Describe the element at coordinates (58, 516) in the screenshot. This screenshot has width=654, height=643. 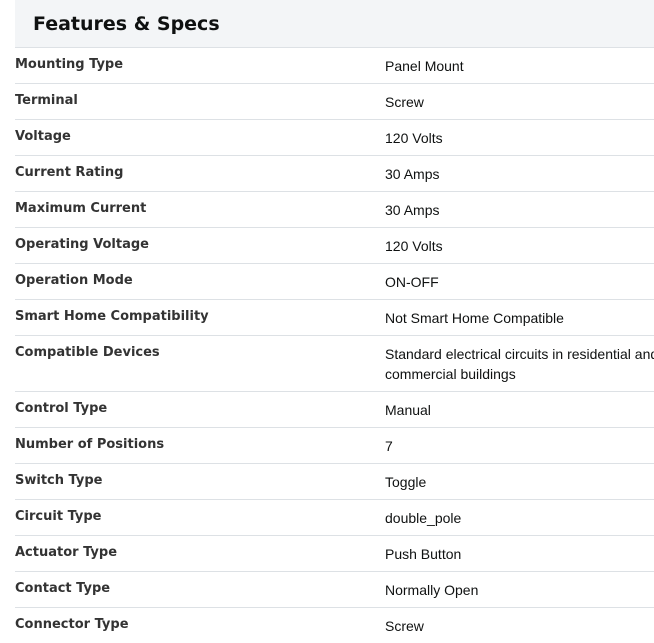
I see `spec-label: Circuit Type` at that location.